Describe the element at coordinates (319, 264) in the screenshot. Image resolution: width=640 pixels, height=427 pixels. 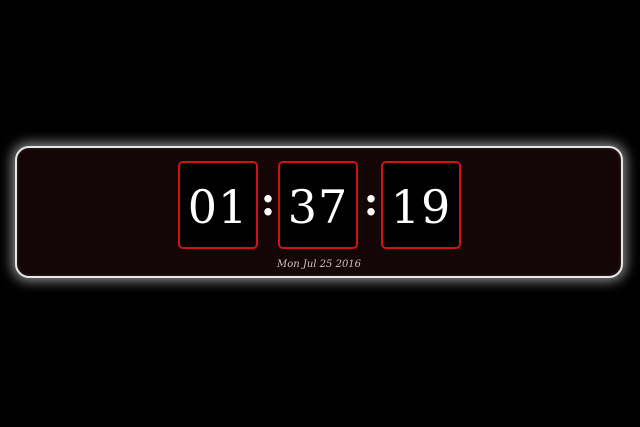
I see `date-label: Mon Jul 25 2016` at that location.